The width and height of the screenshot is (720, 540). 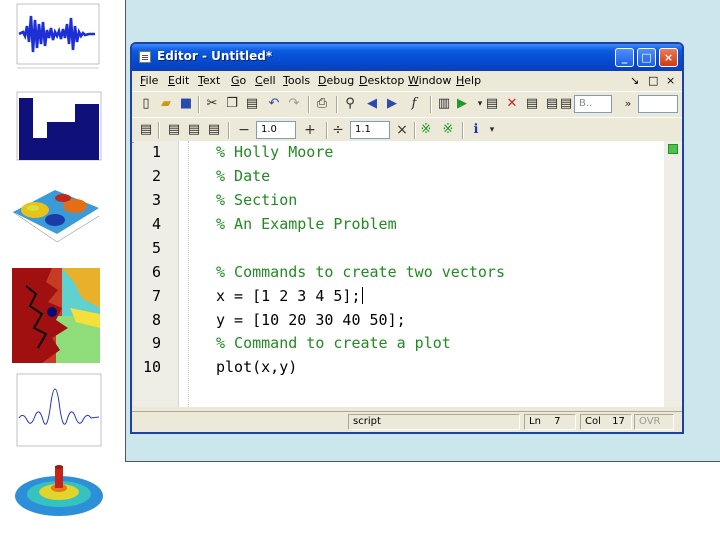 I want to click on step-icon: ▤, so click(x=532, y=104).